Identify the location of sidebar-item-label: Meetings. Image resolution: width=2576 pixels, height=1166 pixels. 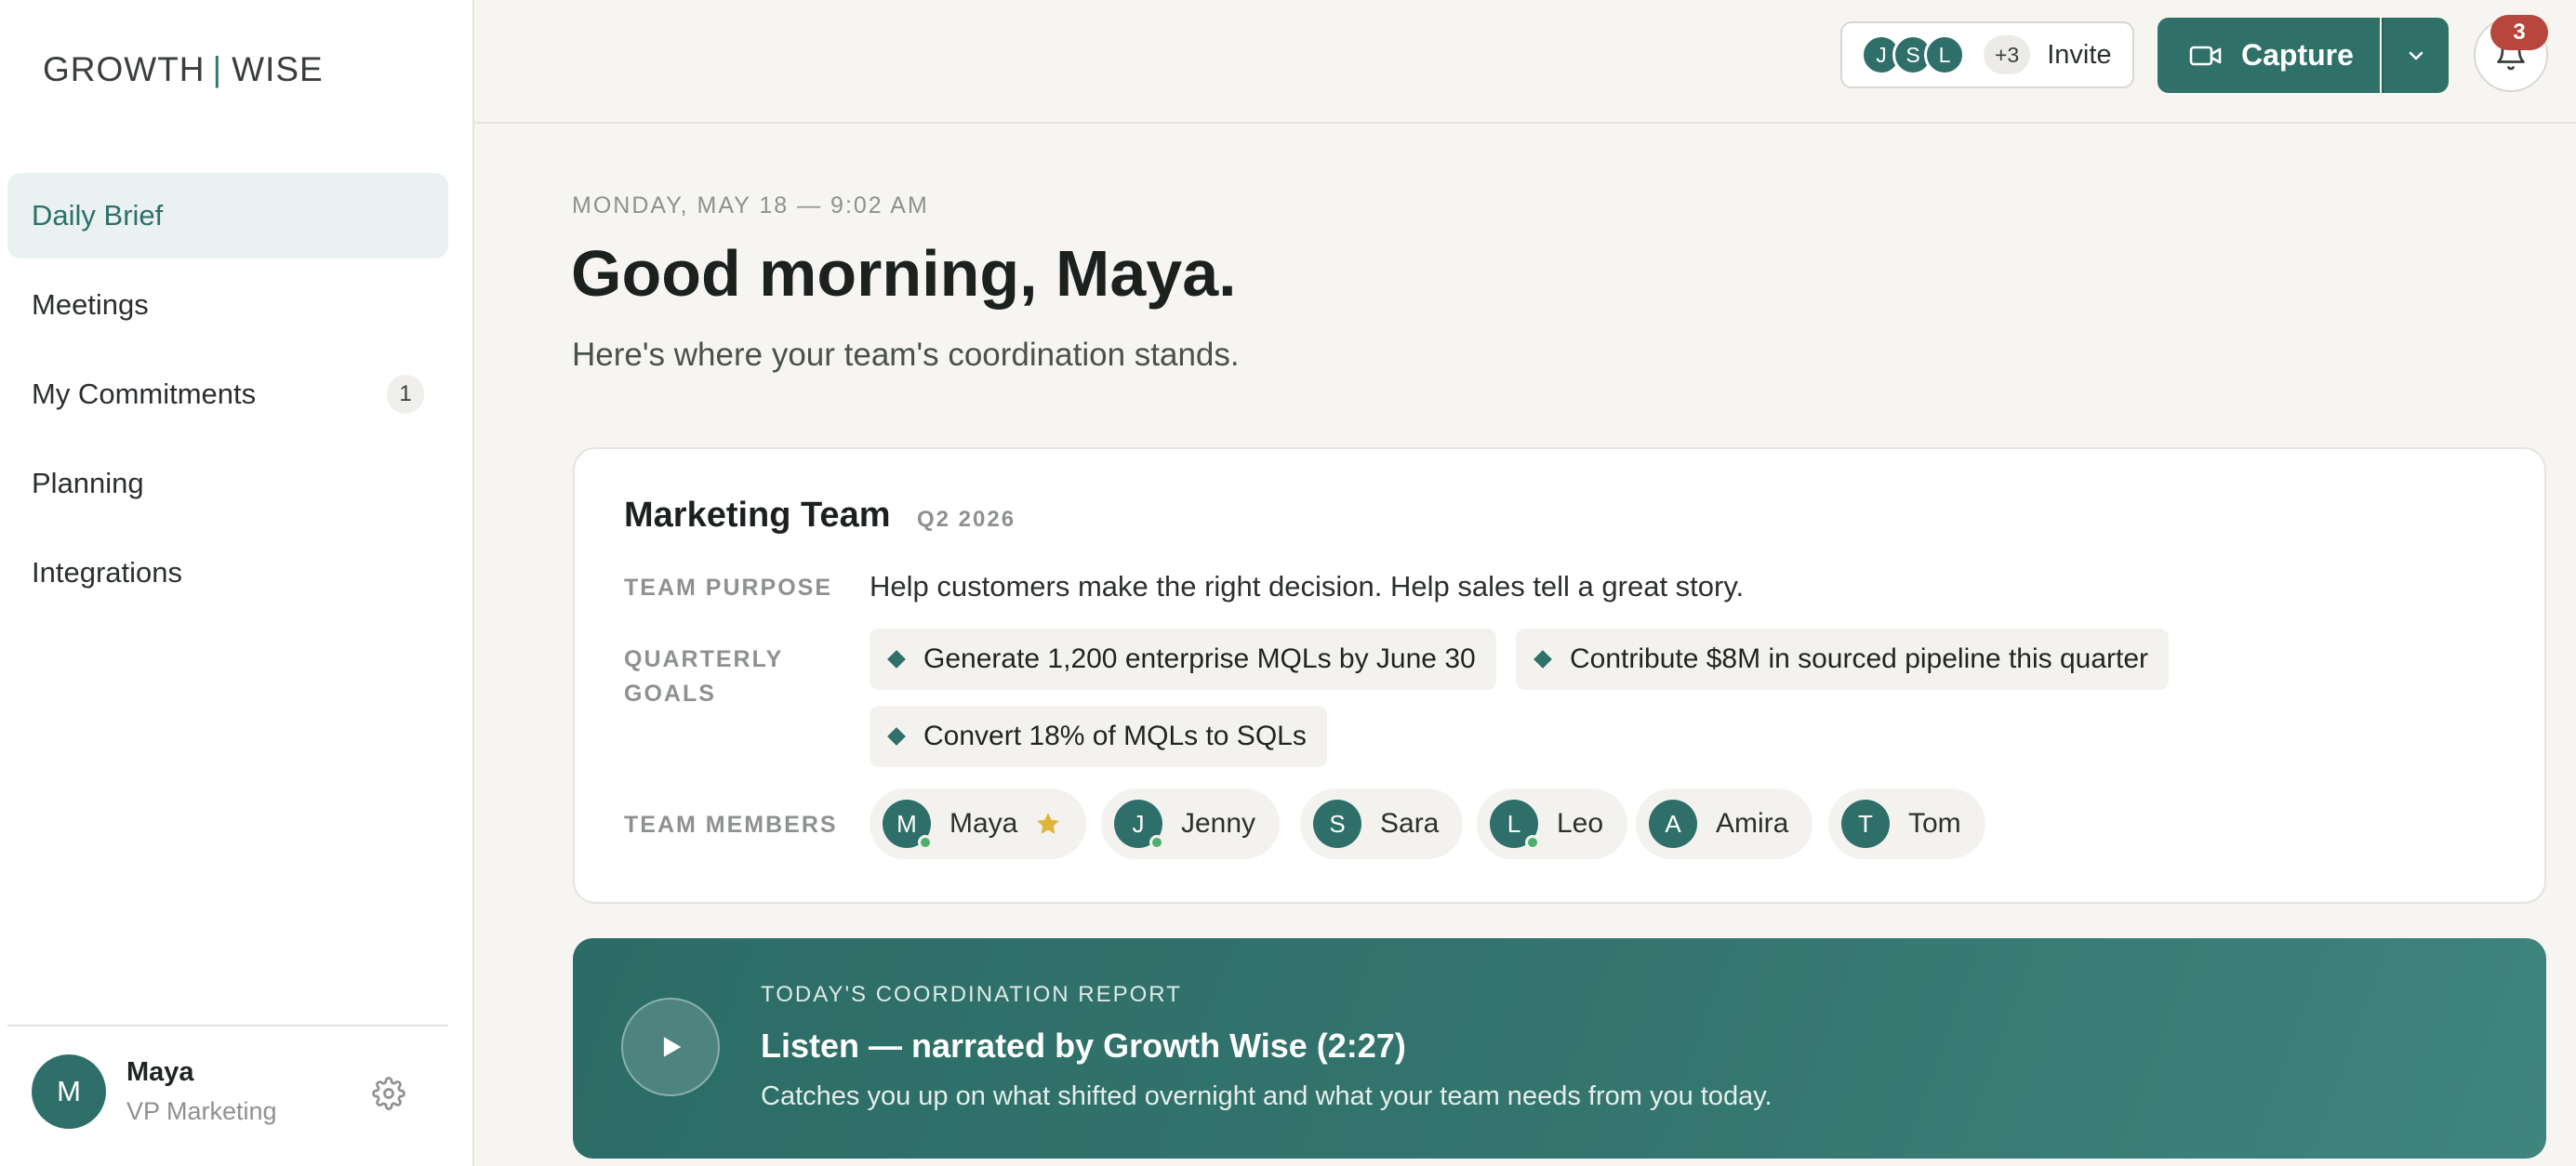
(90, 304).